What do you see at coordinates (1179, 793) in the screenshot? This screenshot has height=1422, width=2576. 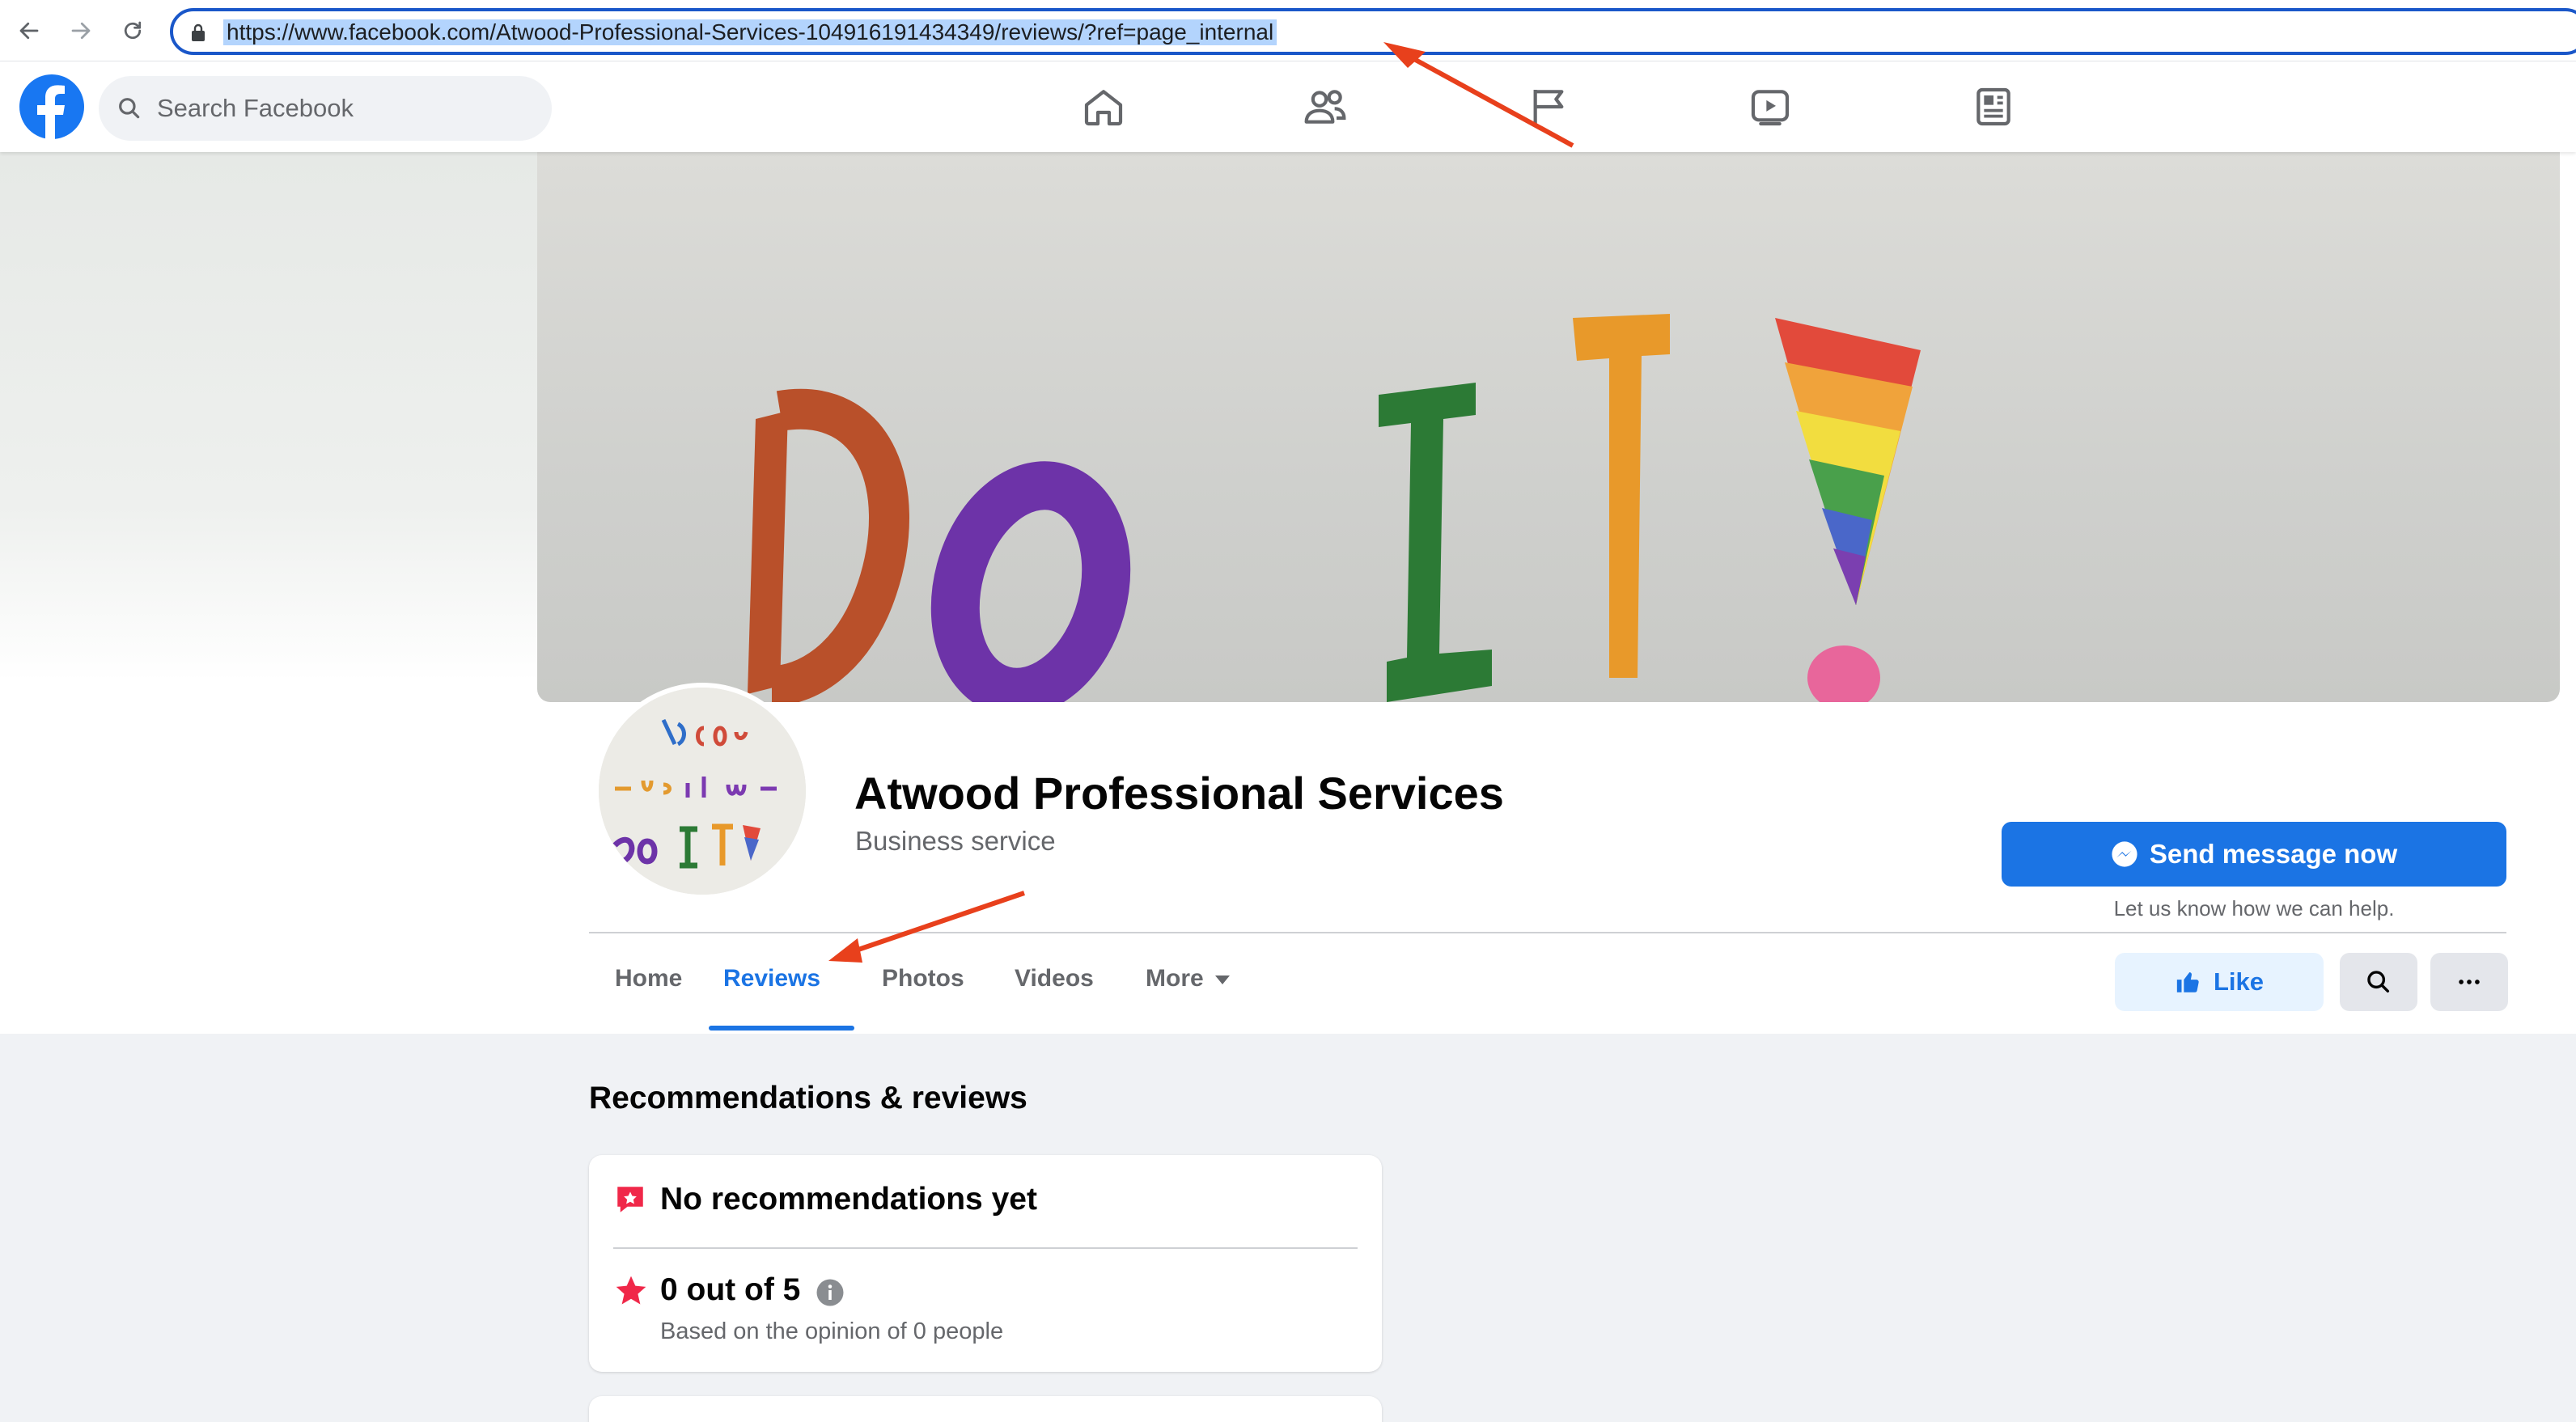 I see `page-title: Atwood Professional Services` at bounding box center [1179, 793].